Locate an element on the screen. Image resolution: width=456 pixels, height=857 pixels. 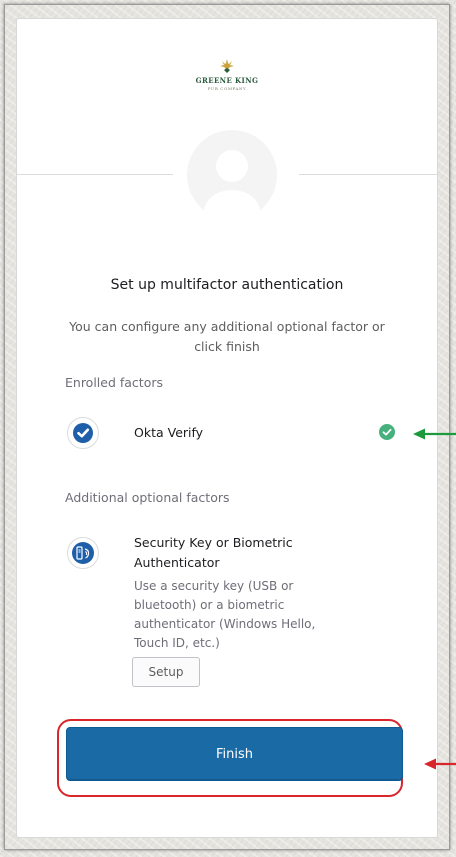
brand-crest-icon is located at coordinates (227, 66).